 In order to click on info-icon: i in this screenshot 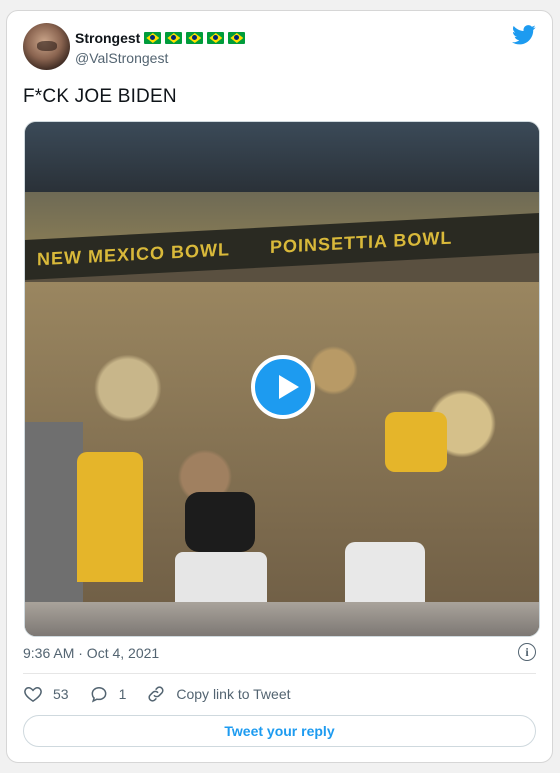, I will do `click(527, 652)`.